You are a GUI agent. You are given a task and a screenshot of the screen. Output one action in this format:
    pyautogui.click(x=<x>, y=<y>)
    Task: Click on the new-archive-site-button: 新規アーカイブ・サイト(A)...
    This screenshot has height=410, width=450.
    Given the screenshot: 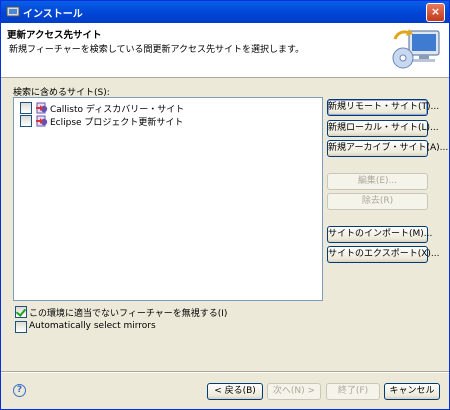 What is the action you would take?
    pyautogui.click(x=387, y=148)
    